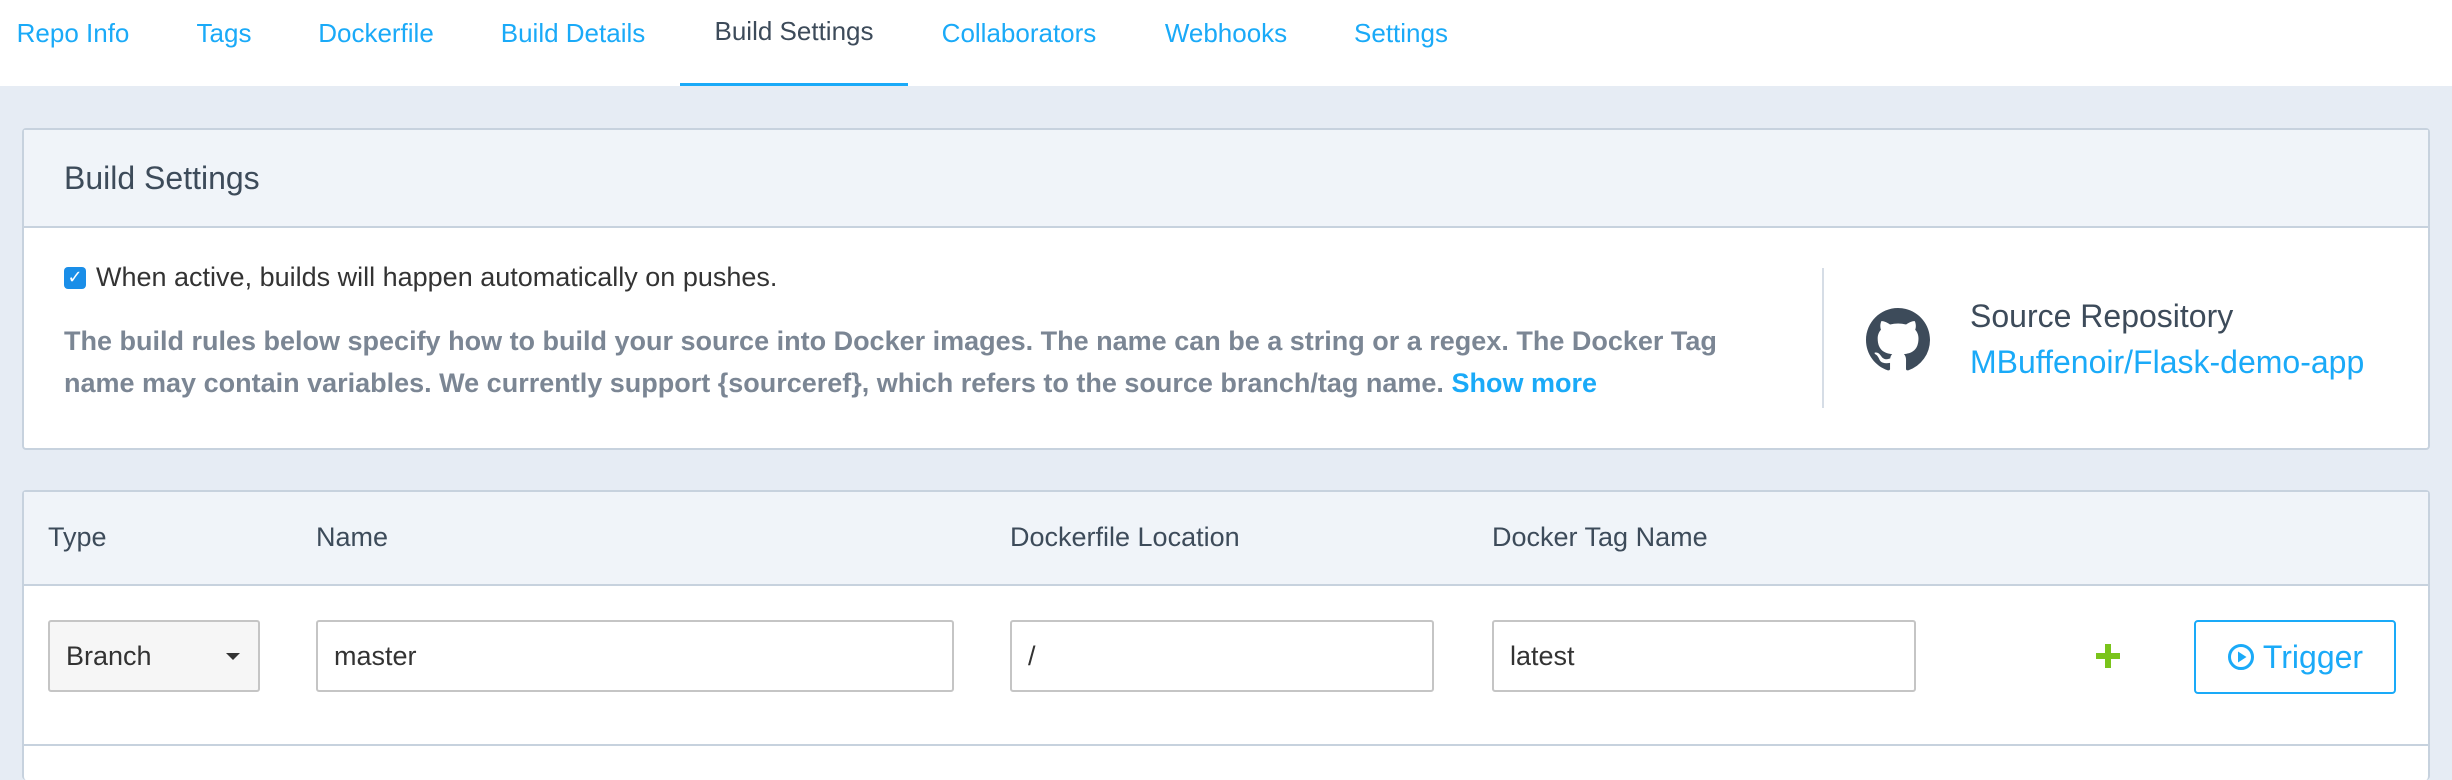 The height and width of the screenshot is (780, 2452). Describe the element at coordinates (635, 656) in the screenshot. I see `name-input` at that location.